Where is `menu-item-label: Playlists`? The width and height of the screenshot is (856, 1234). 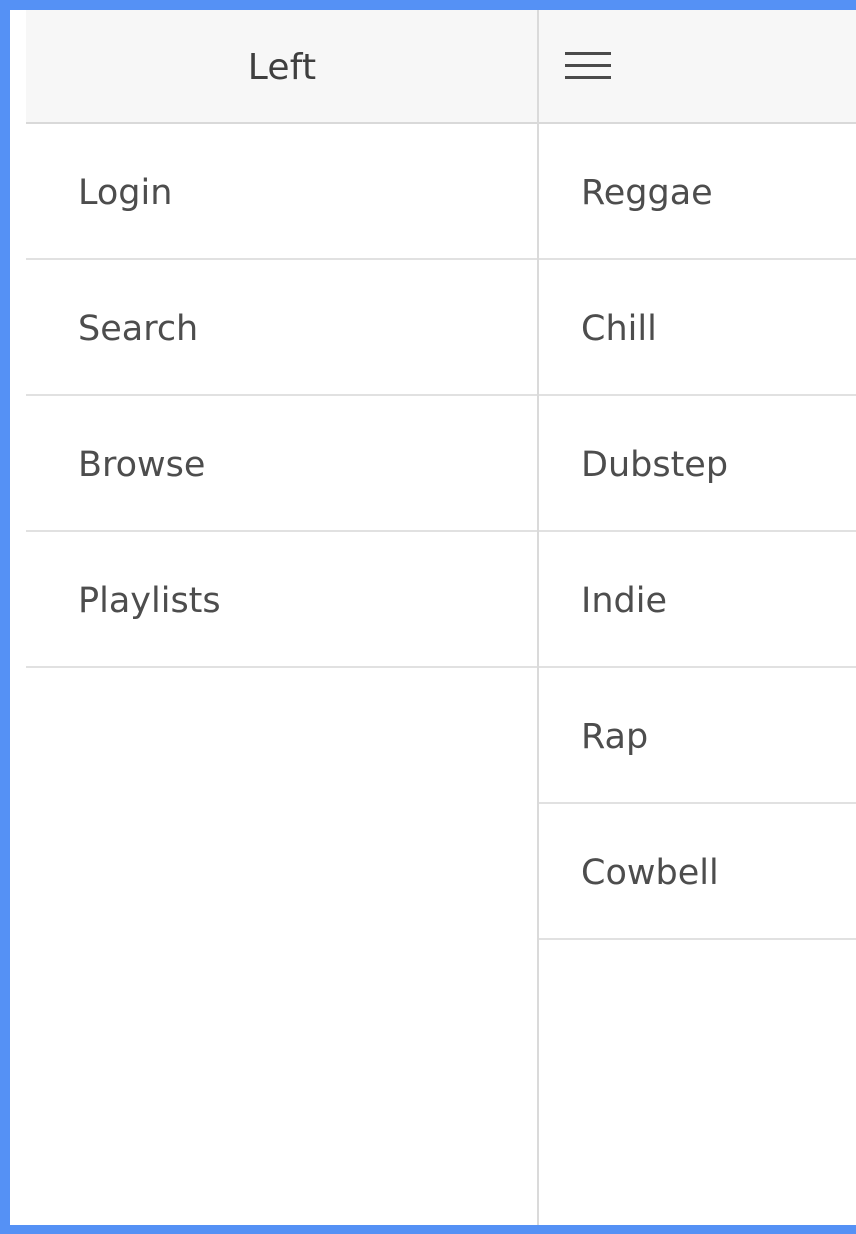
menu-item-label: Playlists is located at coordinates (149, 601).